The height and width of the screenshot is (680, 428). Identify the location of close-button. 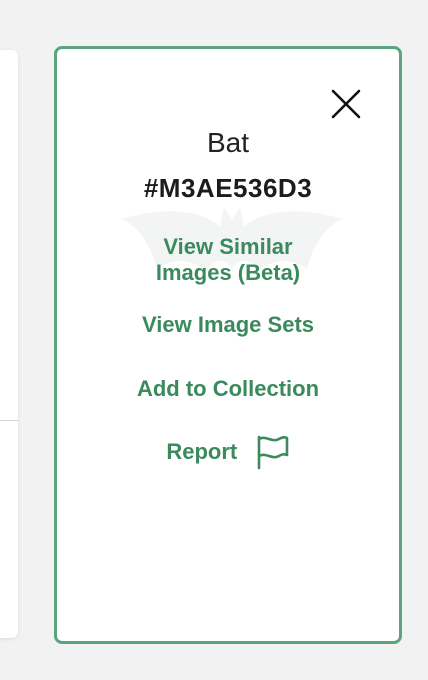
(346, 104).